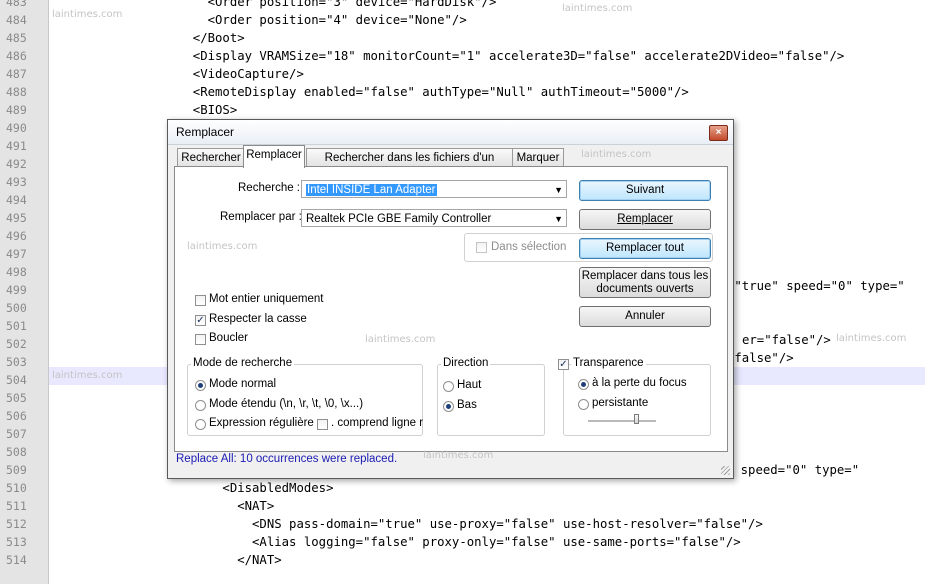 The height and width of the screenshot is (584, 925). Describe the element at coordinates (639, 383) in the screenshot. I see `transparency-on-lose-focus-label: à la perte du focus` at that location.